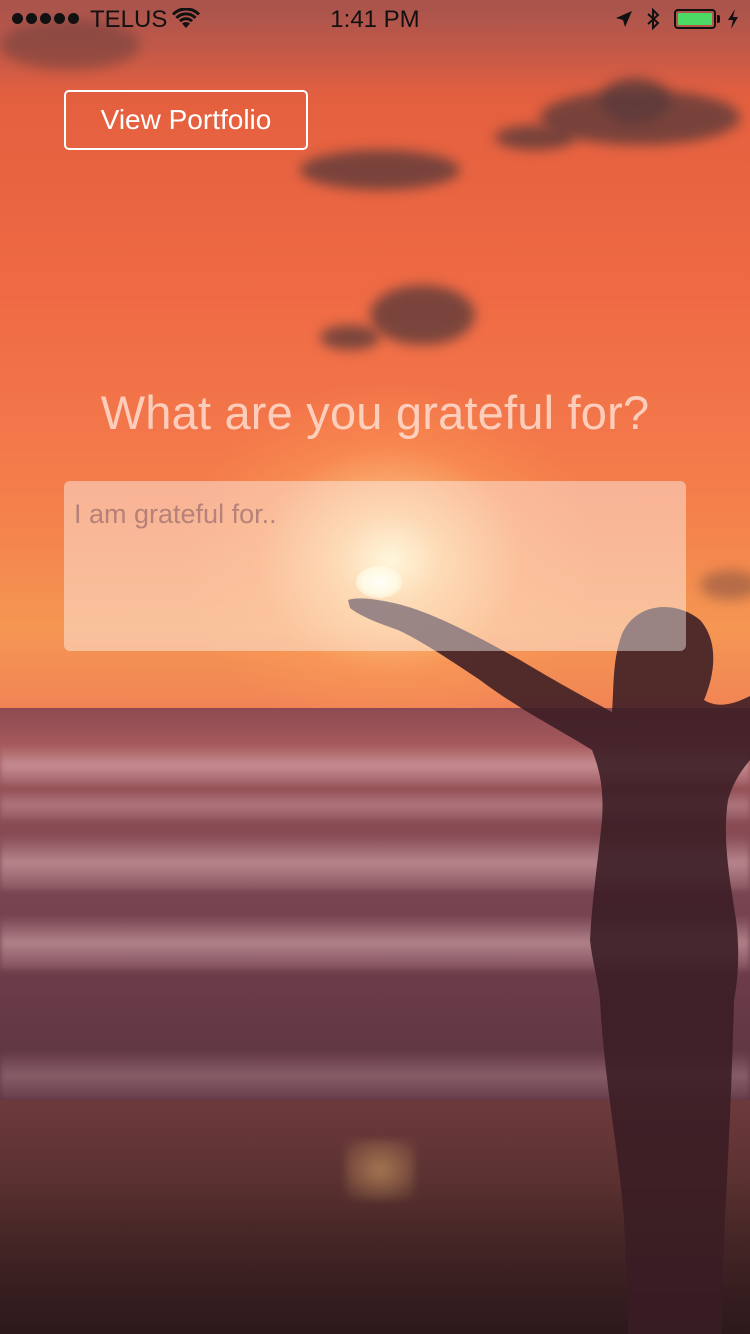 The image size is (750, 1334). Describe the element at coordinates (375, 566) in the screenshot. I see `grateful-answer-input` at that location.